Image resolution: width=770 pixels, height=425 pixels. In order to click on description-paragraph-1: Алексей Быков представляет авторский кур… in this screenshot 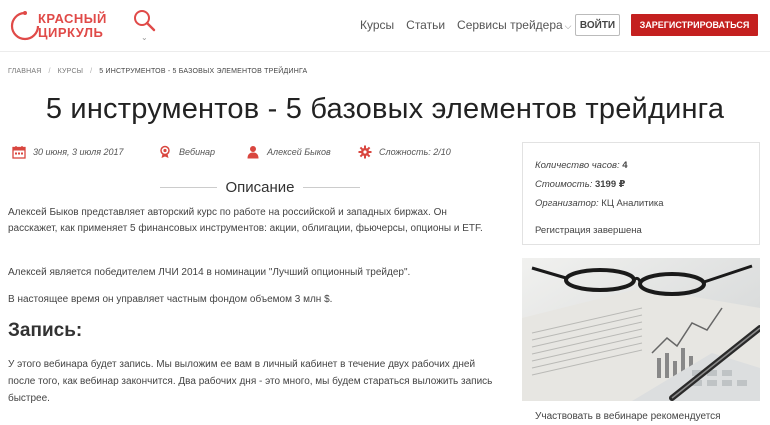, I will do `click(245, 220)`.